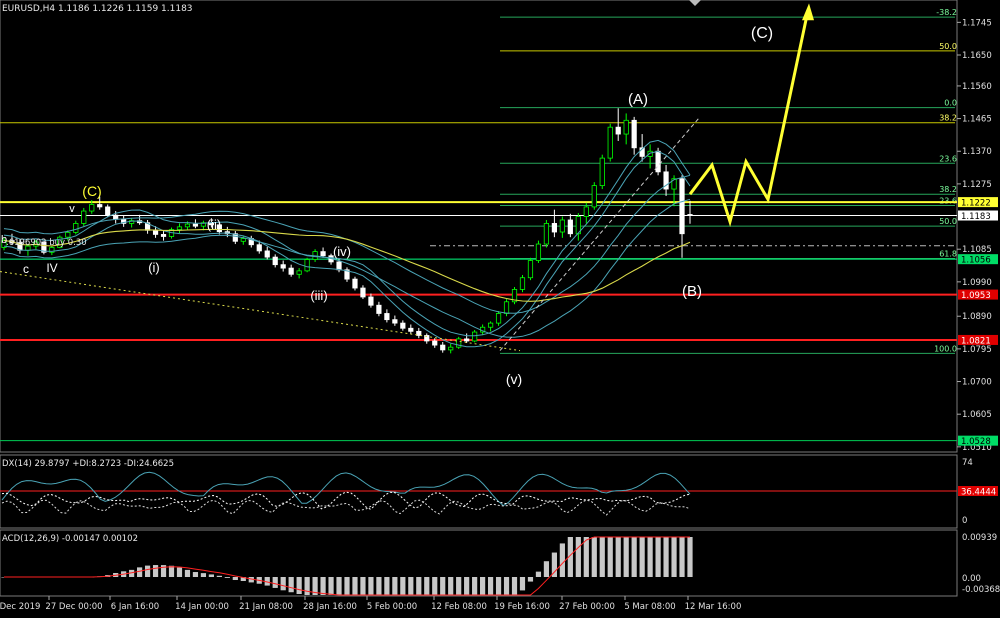 This screenshot has height=618, width=1000. Describe the element at coordinates (392, 607) in the screenshot. I see `time-axis-label: 5 Feb 00:00` at that location.